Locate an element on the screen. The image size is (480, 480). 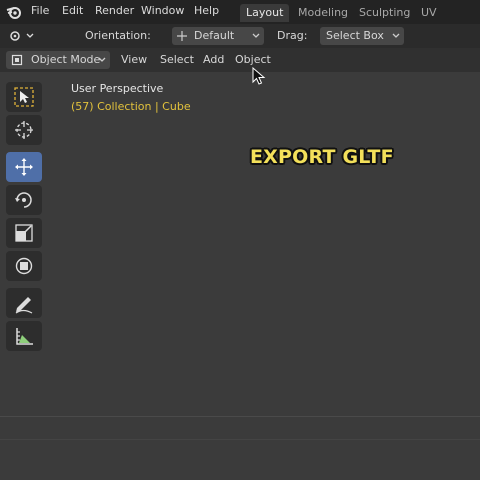
orientation-value: Default is located at coordinates (214, 35).